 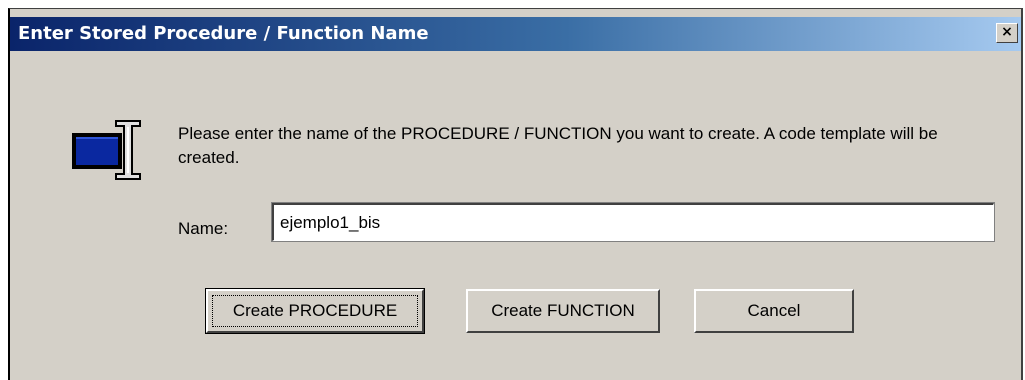 I want to click on create-function-label: Create FUNCTION, so click(x=563, y=310).